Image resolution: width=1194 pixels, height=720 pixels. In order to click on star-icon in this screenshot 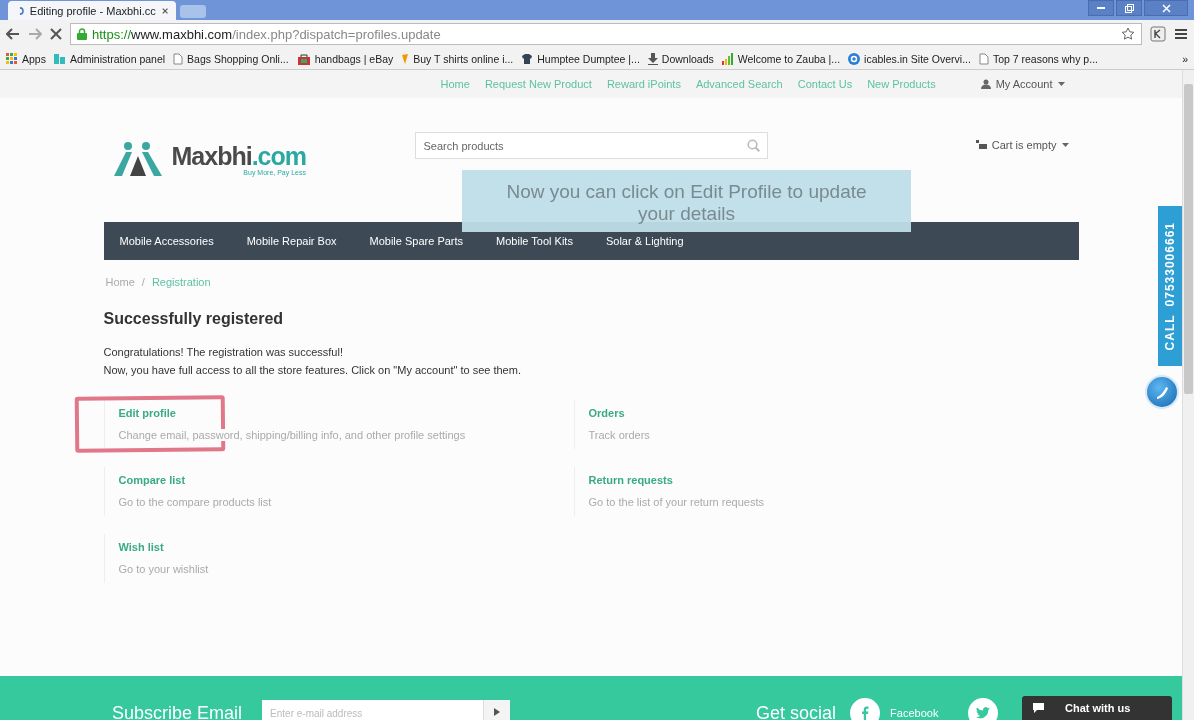, I will do `click(1128, 34)`.